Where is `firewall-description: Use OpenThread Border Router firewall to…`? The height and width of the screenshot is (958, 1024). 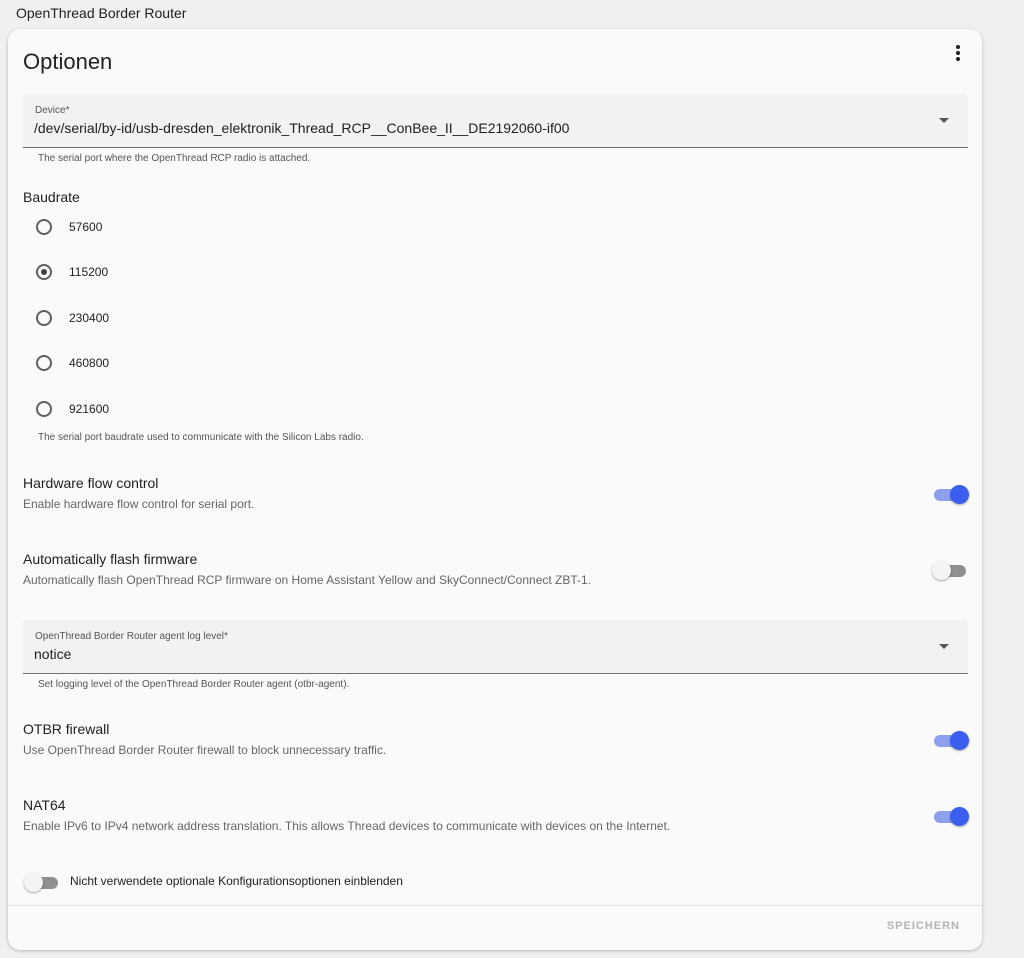
firewall-description: Use OpenThread Border Router firewall to… is located at coordinates (205, 750).